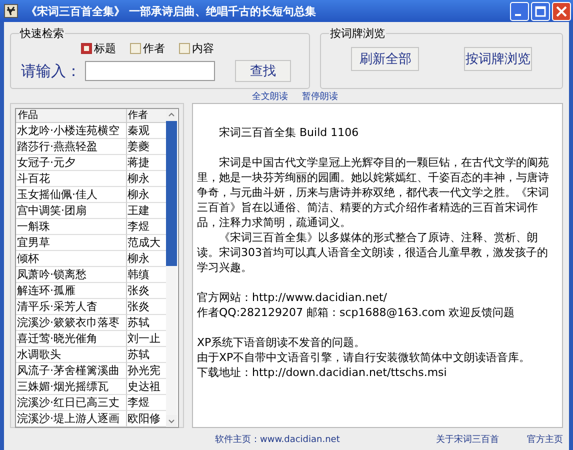 The height and width of the screenshot is (450, 573). I want to click on table-cell: 一斛珠, so click(71, 227).